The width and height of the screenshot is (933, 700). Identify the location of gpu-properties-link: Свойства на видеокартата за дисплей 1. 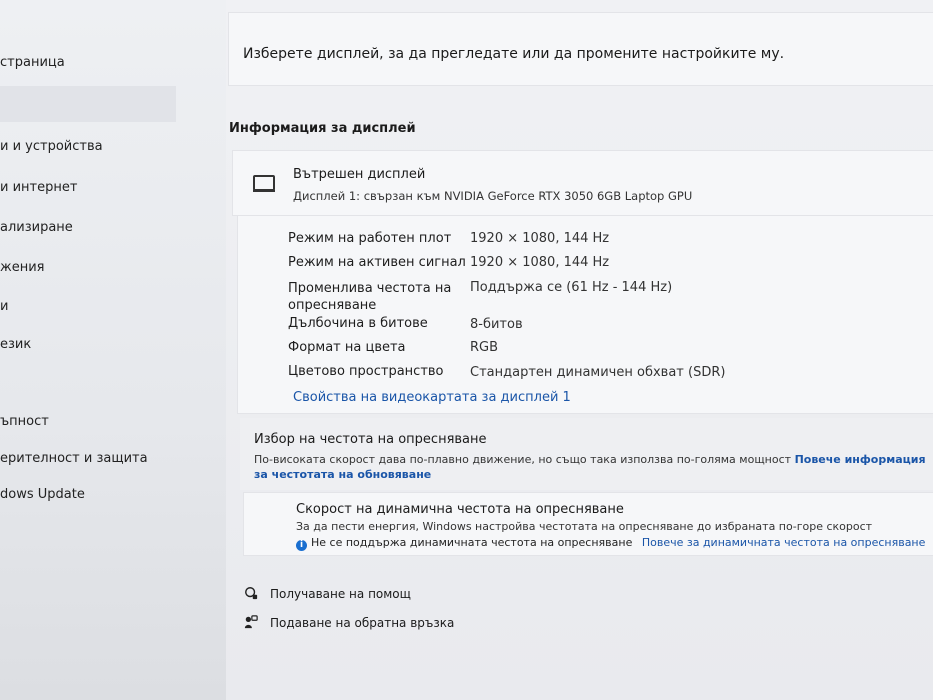
(432, 397).